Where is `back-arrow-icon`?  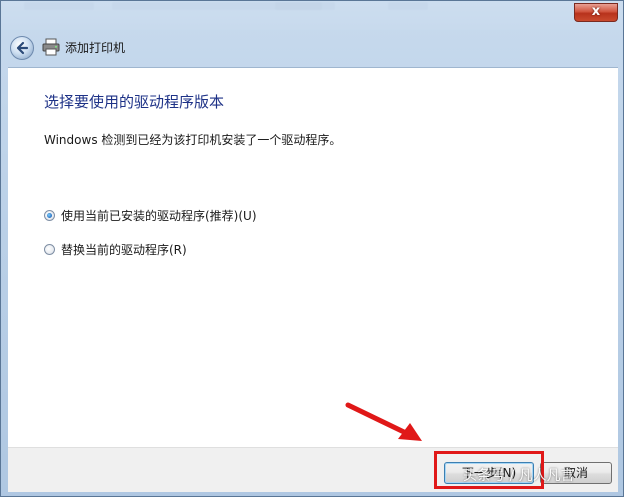 back-arrow-icon is located at coordinates (22, 48).